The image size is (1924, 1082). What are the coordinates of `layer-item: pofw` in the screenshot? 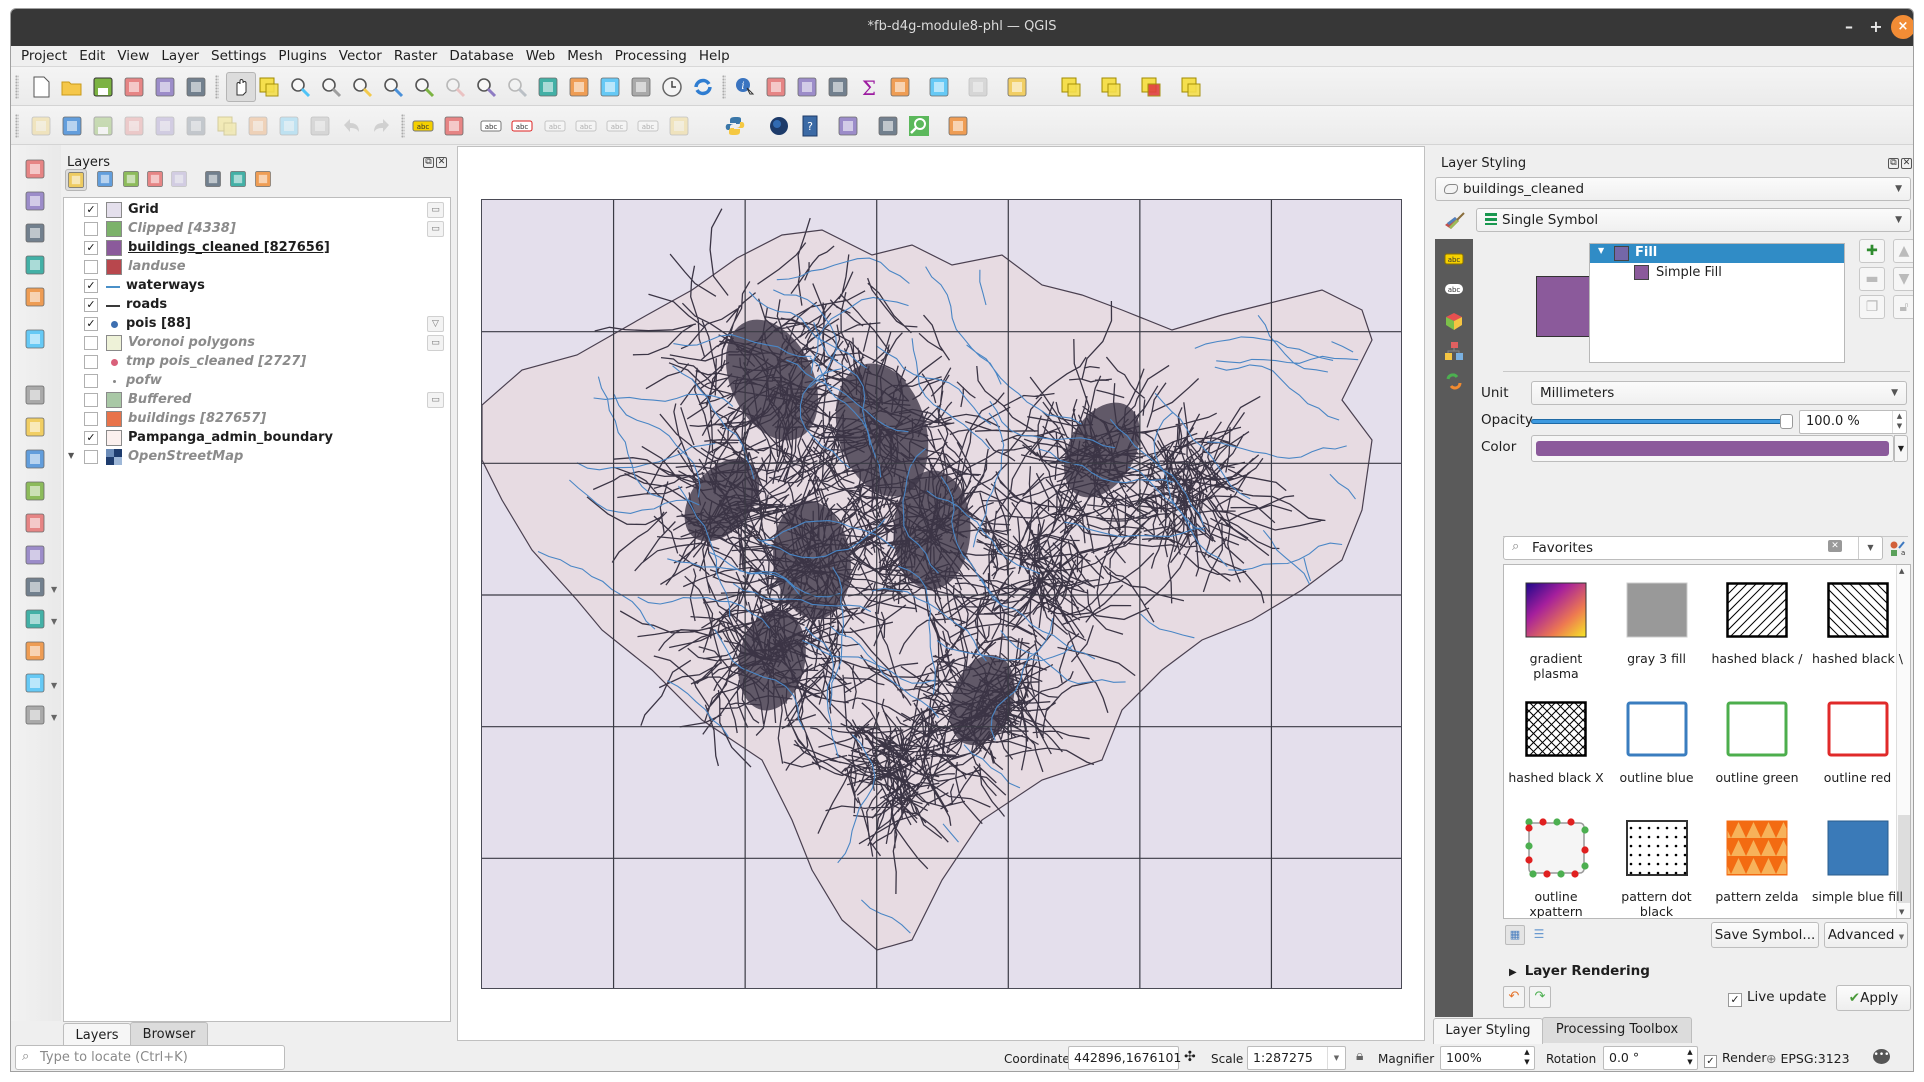 It's located at (257, 381).